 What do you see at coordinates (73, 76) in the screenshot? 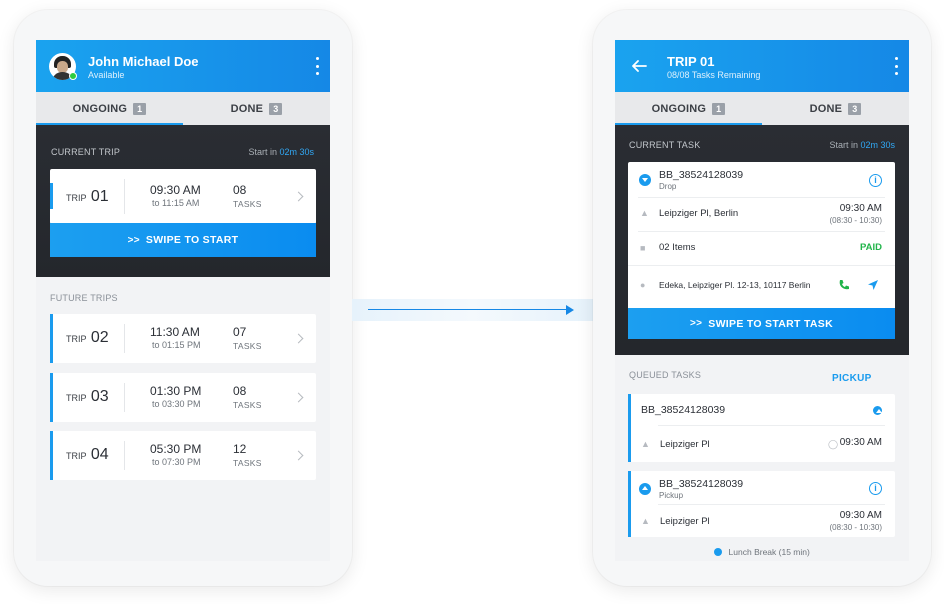
I see `available-status-icon` at bounding box center [73, 76].